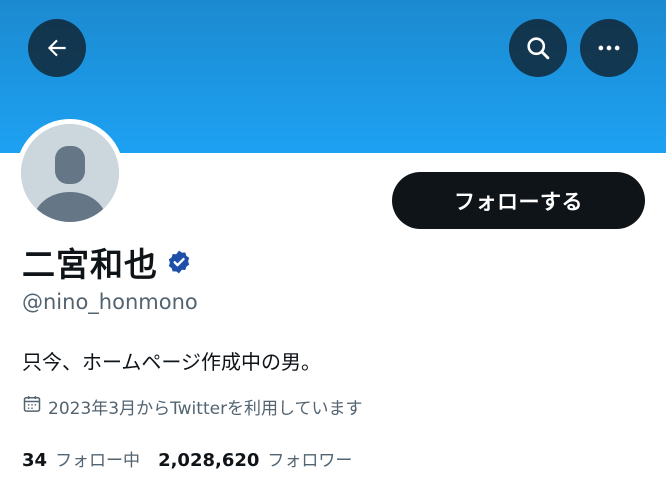 Image resolution: width=666 pixels, height=491 pixels. Describe the element at coordinates (171, 362) in the screenshot. I see `profile-bio: 只今、ホームページ作成中の男。` at that location.